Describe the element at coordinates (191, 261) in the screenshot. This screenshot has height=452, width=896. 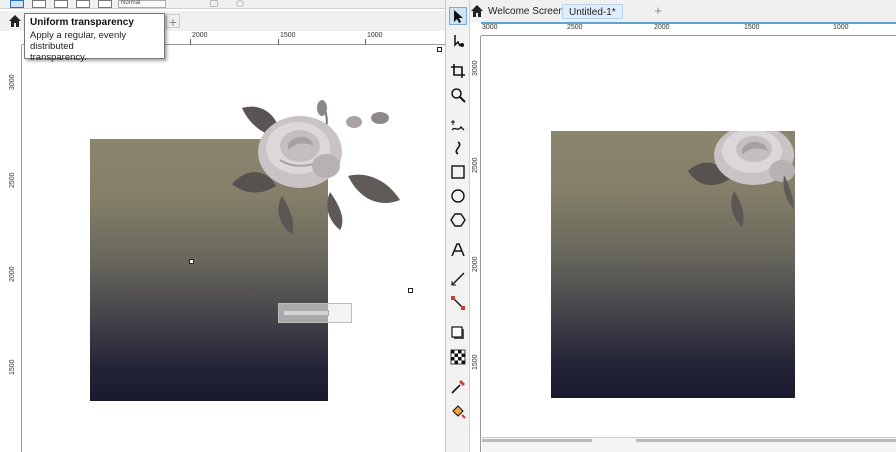
I see `selection-center-handle` at that location.